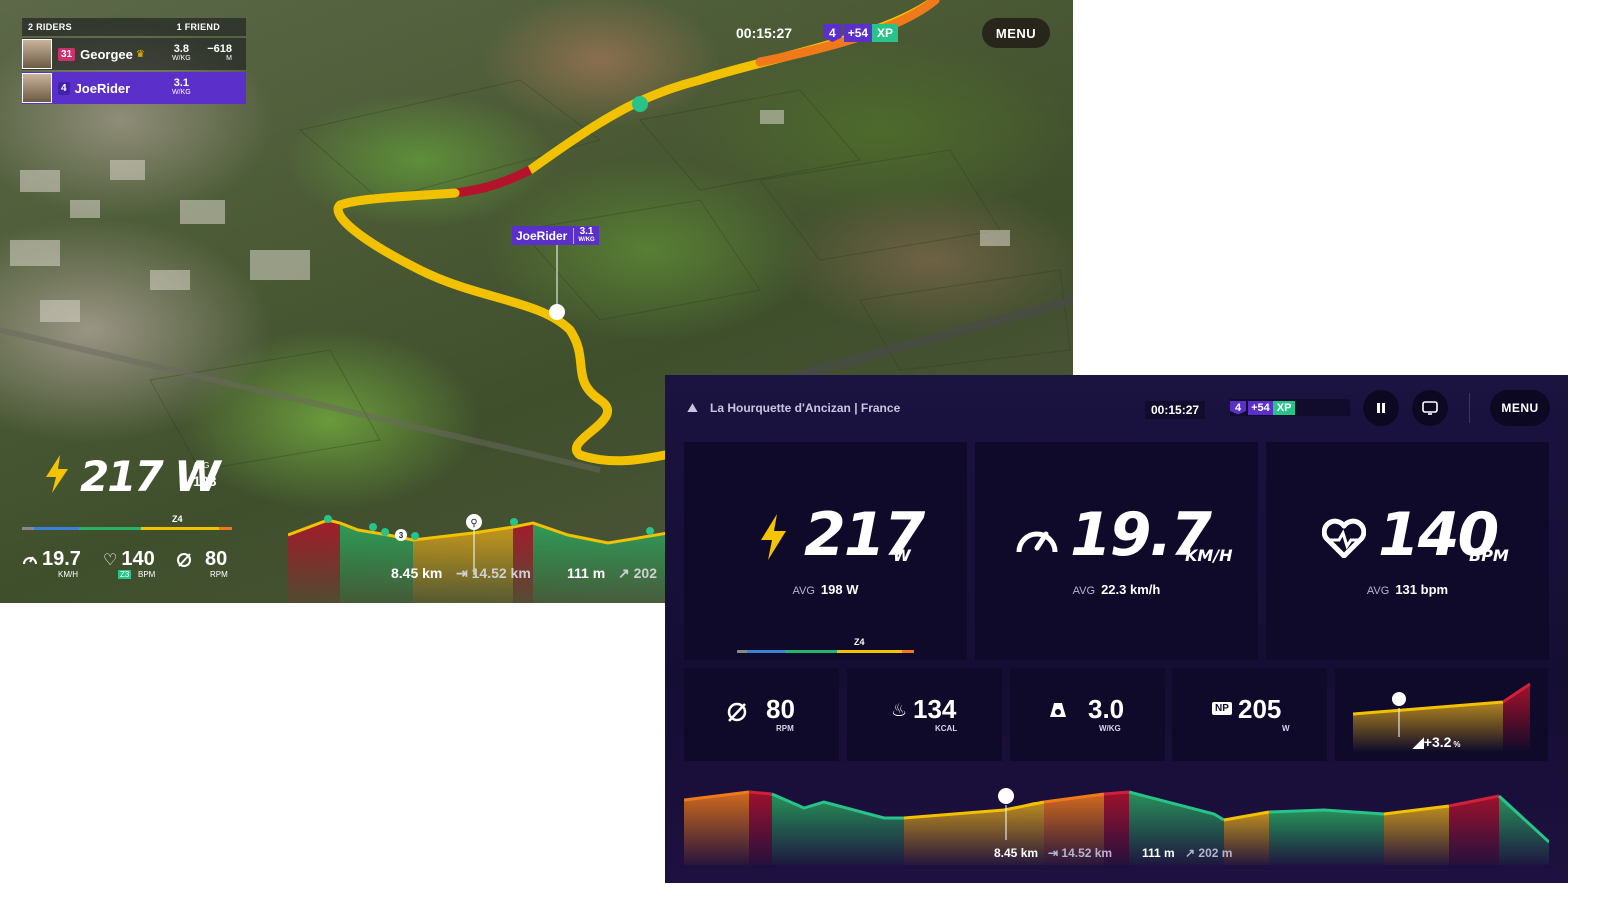 This screenshot has width=1600, height=900. I want to click on calories-tile: ♨ 134 KCAL, so click(924, 714).